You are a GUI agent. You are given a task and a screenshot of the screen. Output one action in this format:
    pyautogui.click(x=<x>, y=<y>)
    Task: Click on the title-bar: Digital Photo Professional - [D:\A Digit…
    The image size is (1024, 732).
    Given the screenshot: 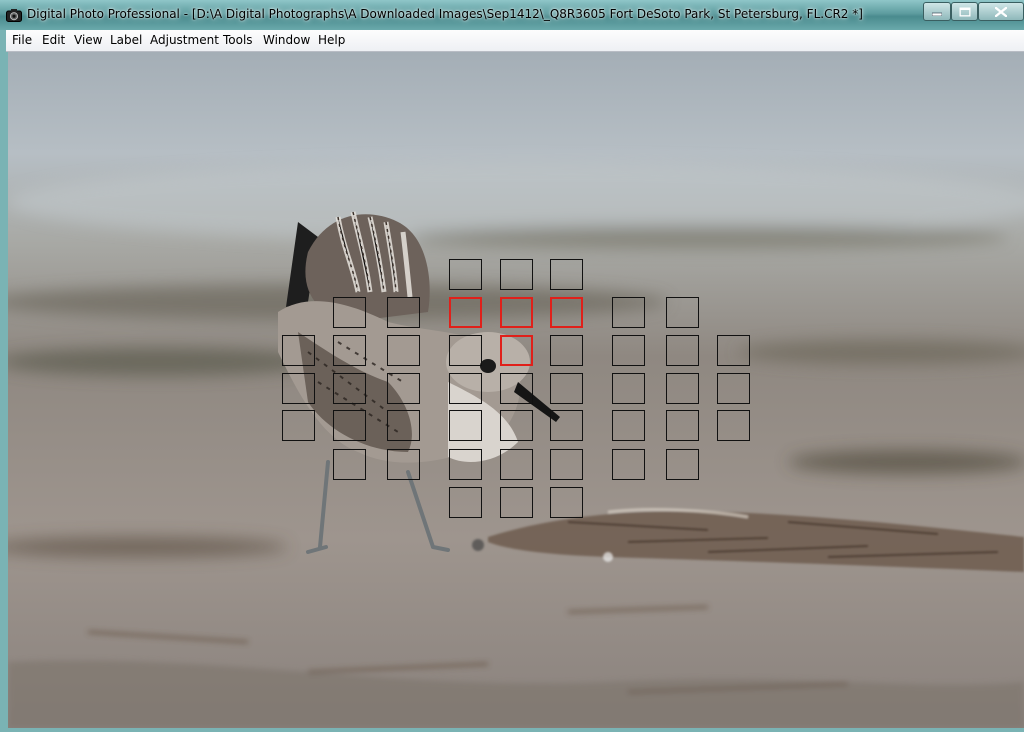 What is the action you would take?
    pyautogui.click(x=512, y=15)
    